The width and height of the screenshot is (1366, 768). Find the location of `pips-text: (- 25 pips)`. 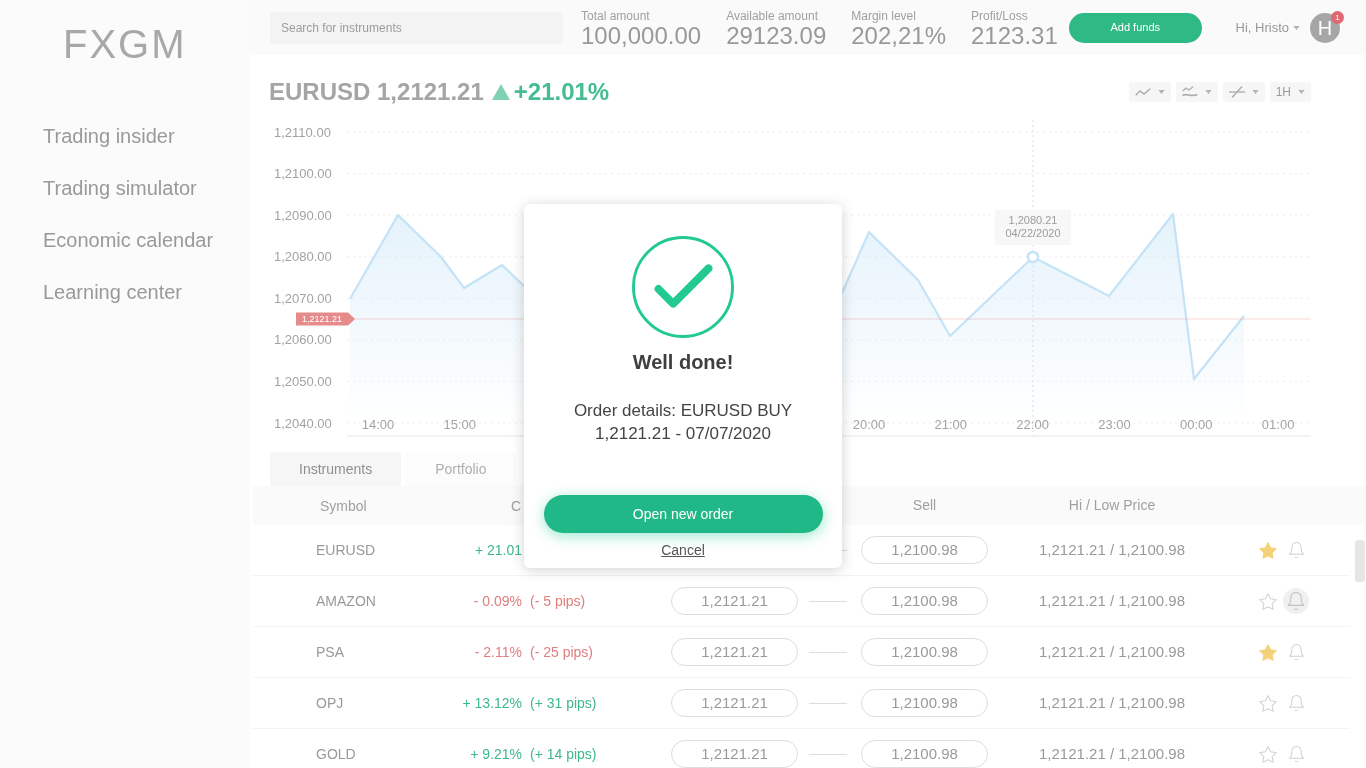

pips-text: (- 25 pips) is located at coordinates (562, 652).